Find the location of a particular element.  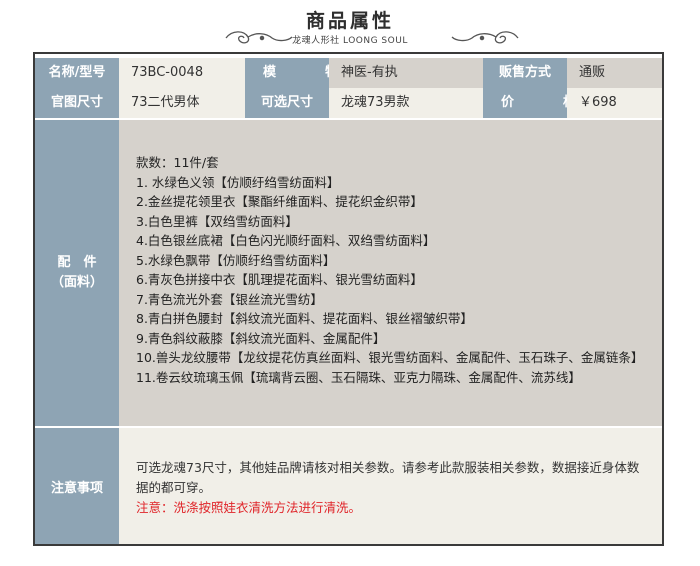

spec-label-name: 名称/型号 is located at coordinates (77, 73).